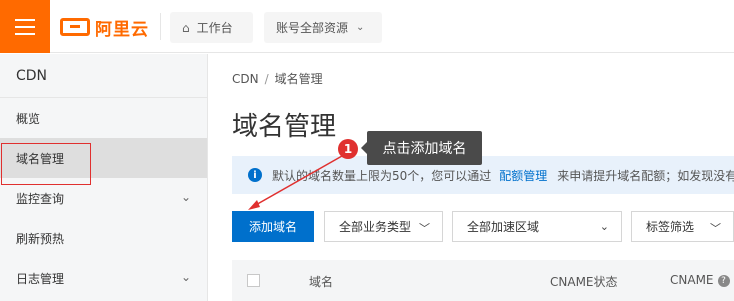 This screenshot has height=301, width=734. I want to click on home-icon: ⌂, so click(186, 27).